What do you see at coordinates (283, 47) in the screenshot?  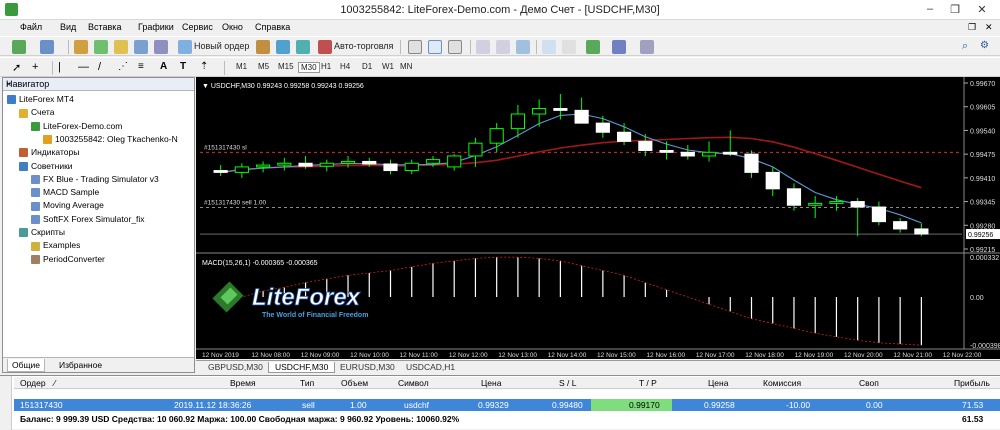 I see `alerts-icon` at bounding box center [283, 47].